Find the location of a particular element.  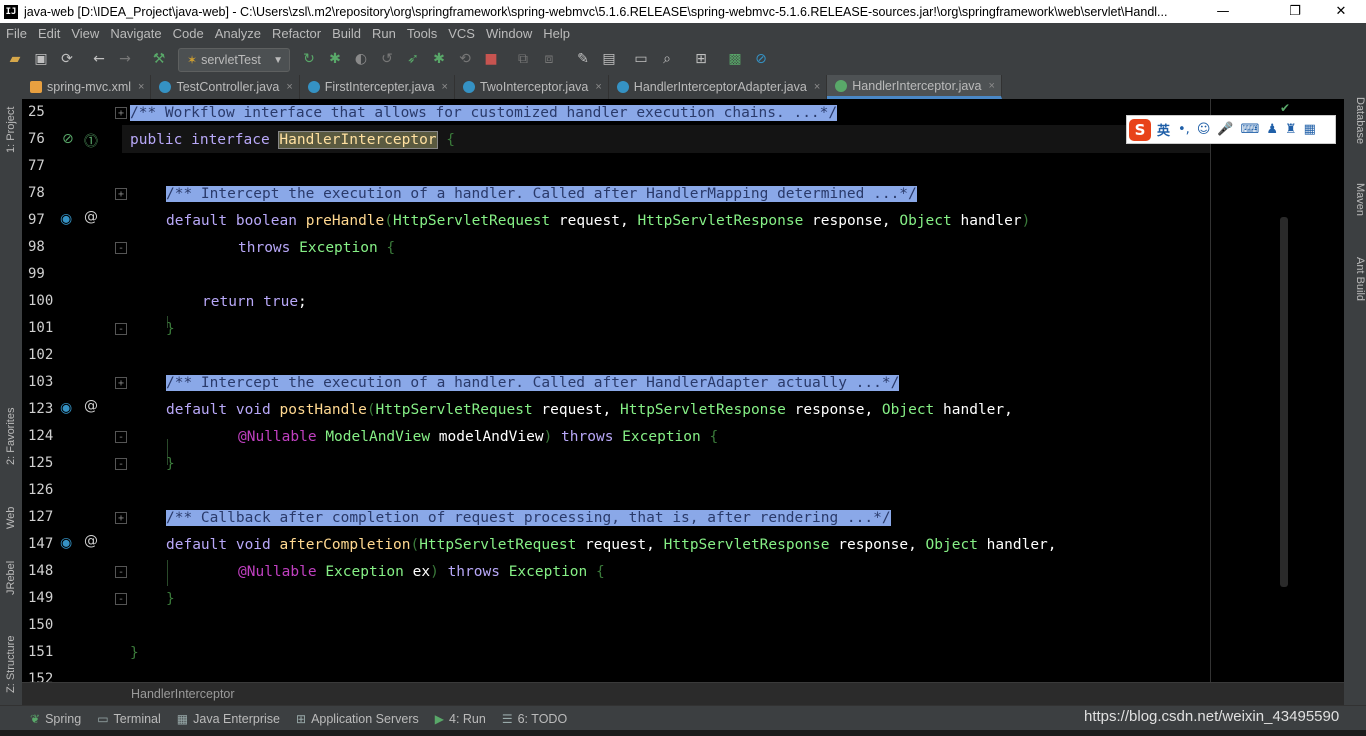

structure-tool-button: Z: Structure is located at coordinates (11, 653).